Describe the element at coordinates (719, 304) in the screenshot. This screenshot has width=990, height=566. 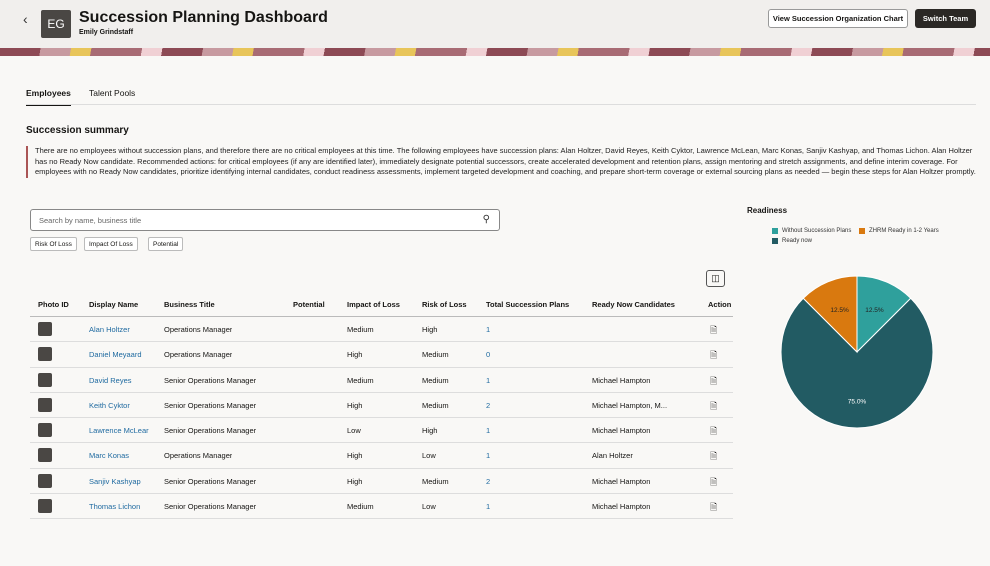
I see `column-header: Action` at that location.